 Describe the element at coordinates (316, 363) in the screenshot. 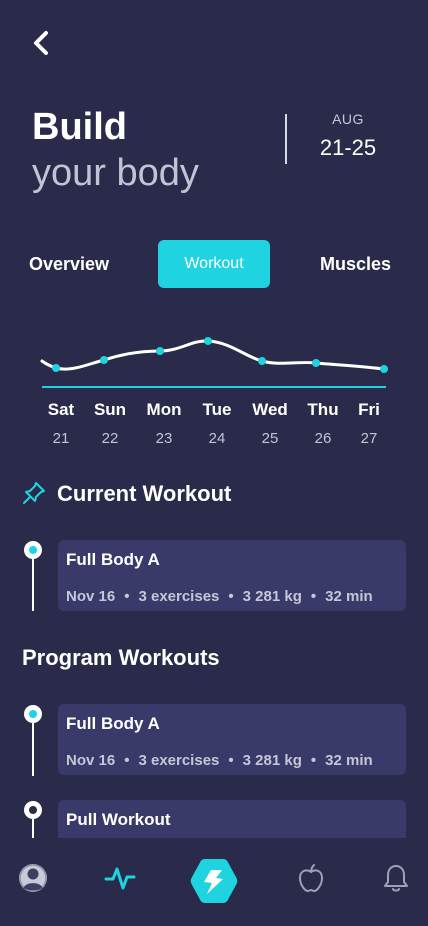

I see `chart-point-thu` at that location.